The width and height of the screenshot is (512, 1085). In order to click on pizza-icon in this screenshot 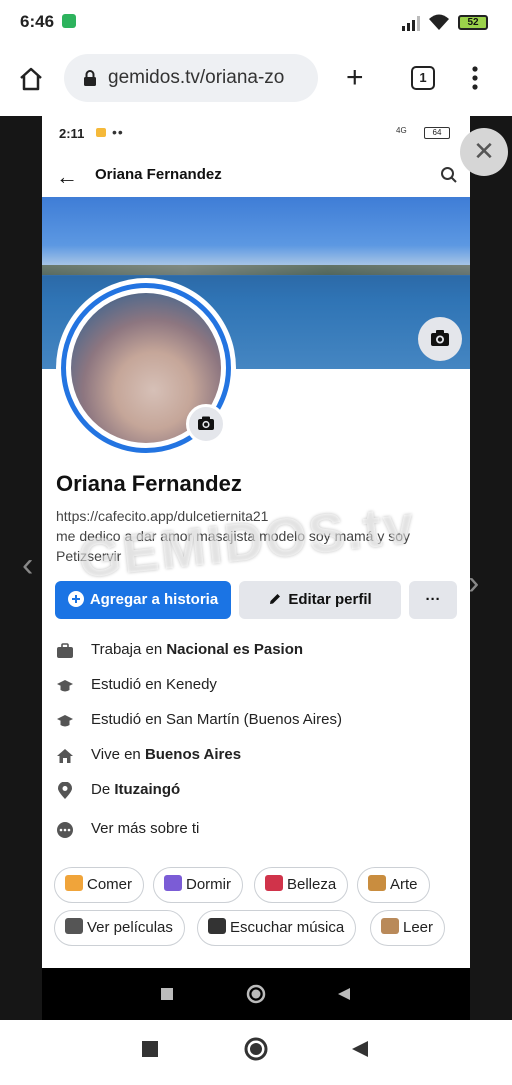, I will do `click(74, 883)`.